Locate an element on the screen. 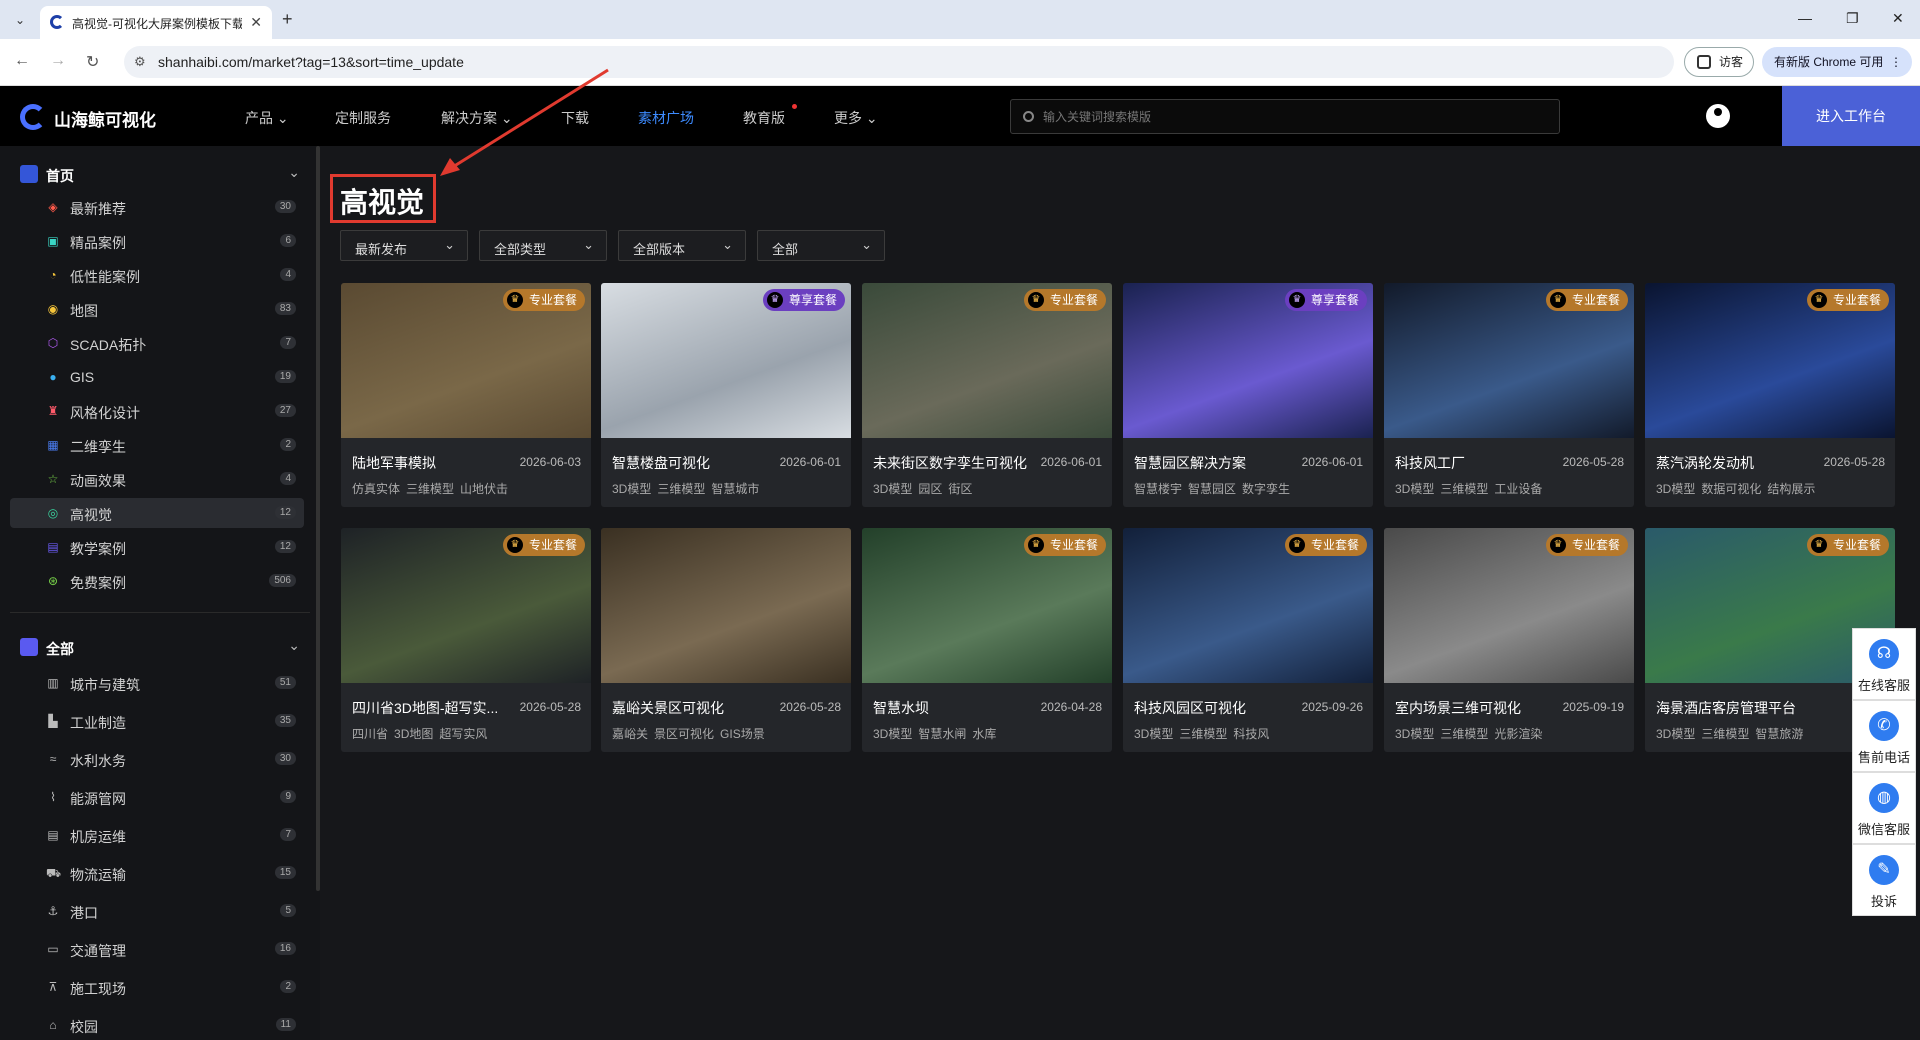  all-filter-dropdown: 全部 ⌄ is located at coordinates (821, 245).